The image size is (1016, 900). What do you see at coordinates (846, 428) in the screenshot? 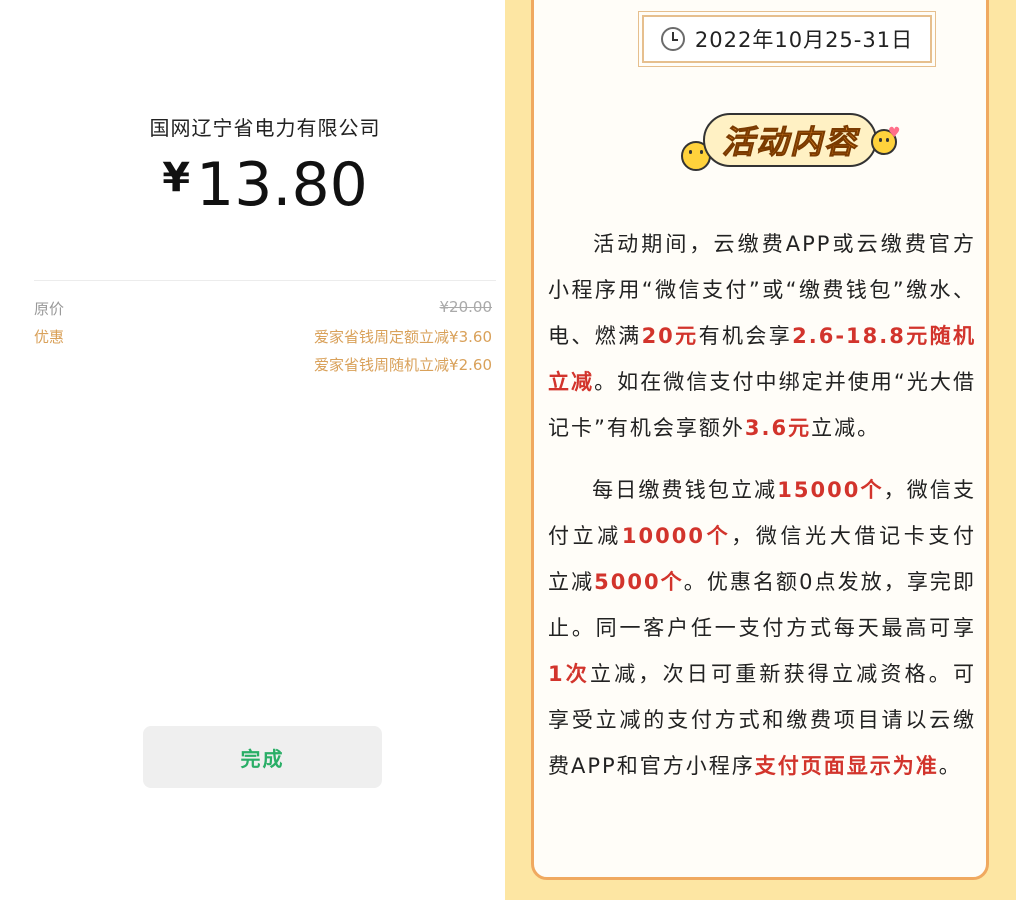
I see `promo-text: 立减。` at bounding box center [846, 428].